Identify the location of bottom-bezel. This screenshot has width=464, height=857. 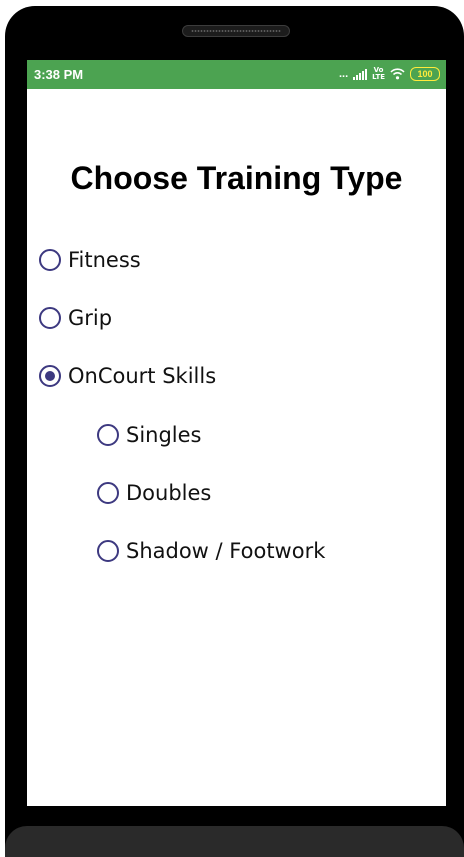
(234, 841).